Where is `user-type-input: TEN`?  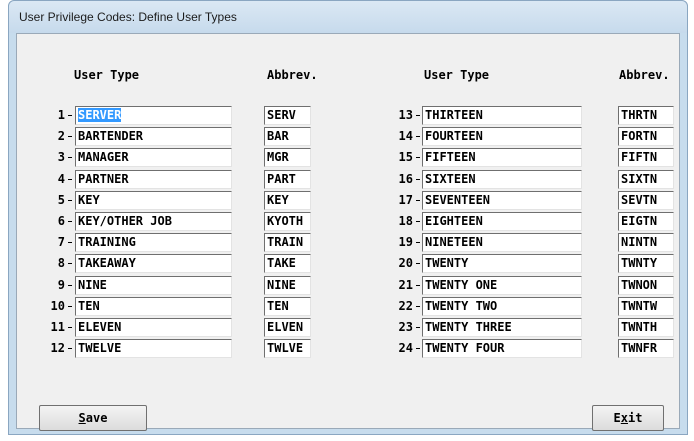 user-type-input: TEN is located at coordinates (153, 306).